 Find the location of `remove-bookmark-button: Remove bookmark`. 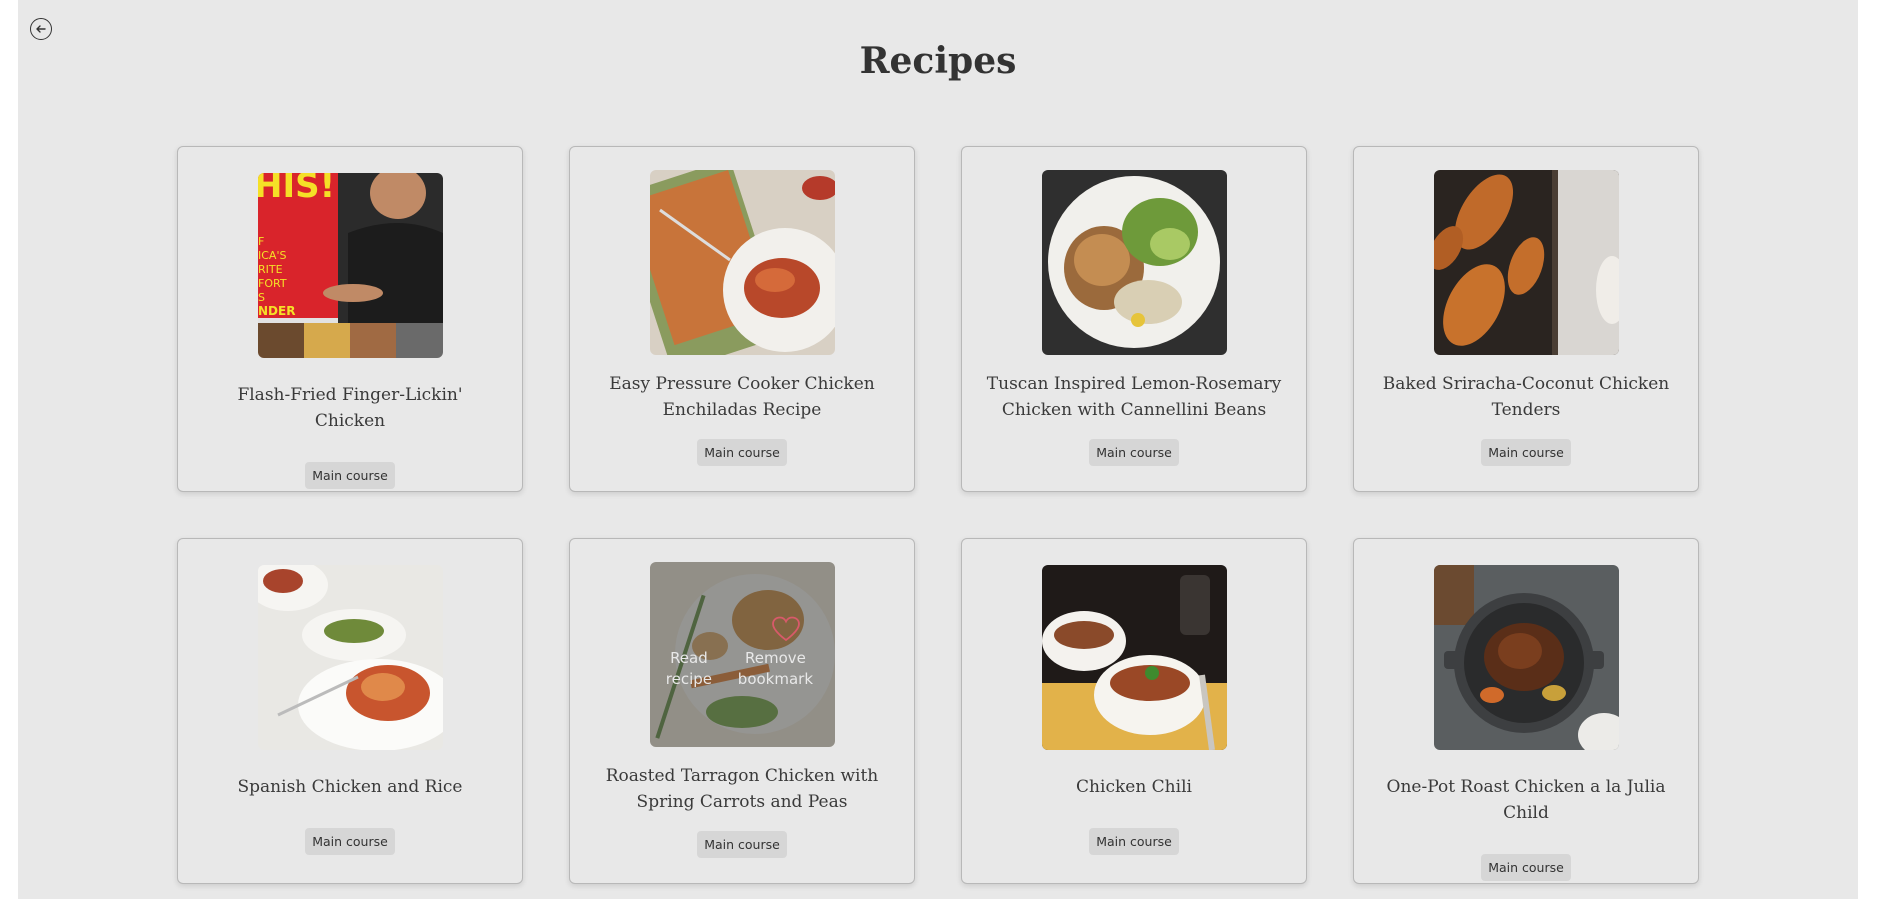

remove-bookmark-button: Remove bookmark is located at coordinates (775, 669).